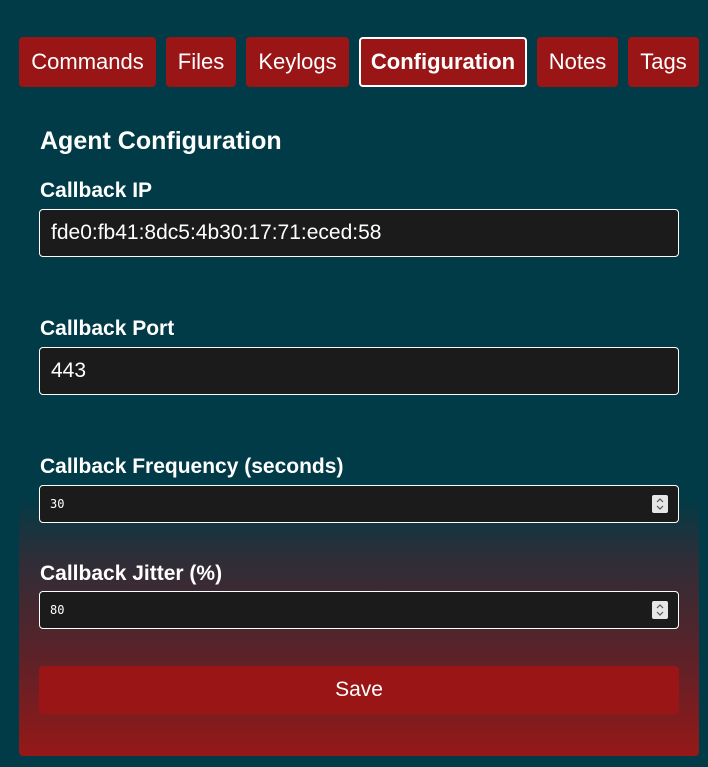 The height and width of the screenshot is (767, 708). I want to click on callback-frequency-label: Callback Frequency (seconds), so click(192, 466).